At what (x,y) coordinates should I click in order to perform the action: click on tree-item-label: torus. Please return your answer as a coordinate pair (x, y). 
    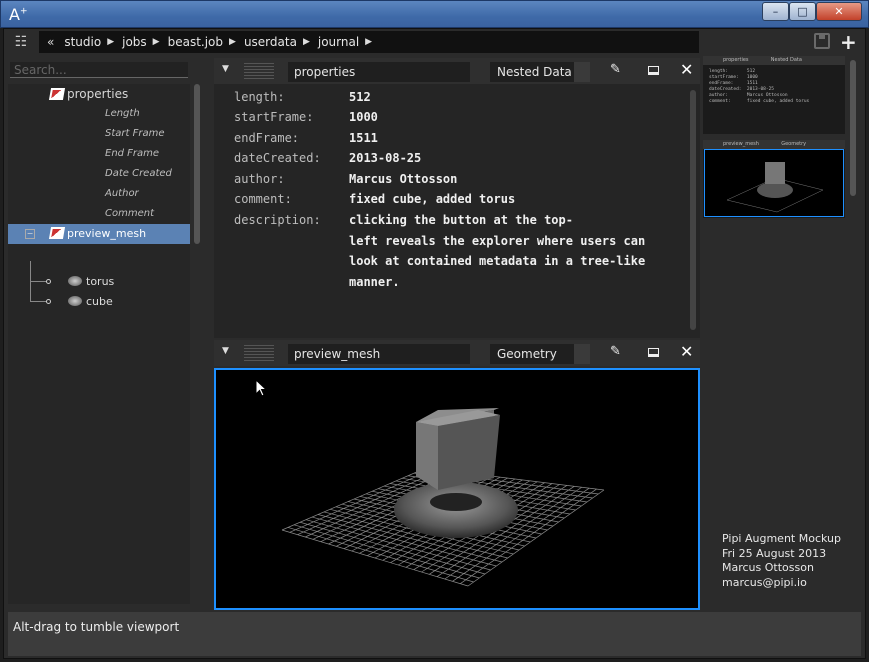
    Looking at the image, I should click on (100, 281).